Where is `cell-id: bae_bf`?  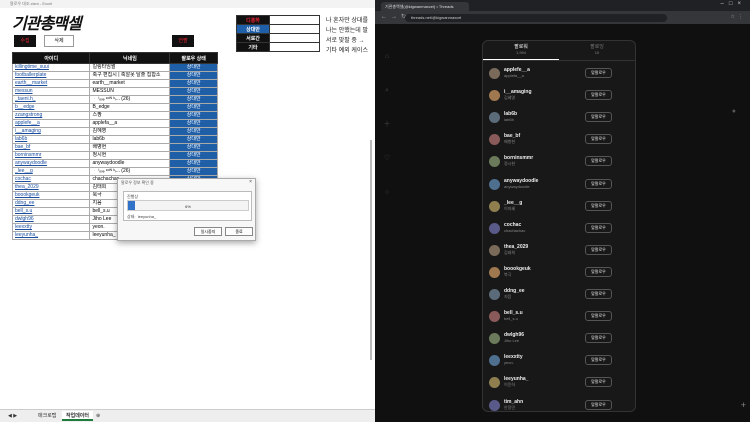
cell-id: bae_bf is located at coordinates (51, 147).